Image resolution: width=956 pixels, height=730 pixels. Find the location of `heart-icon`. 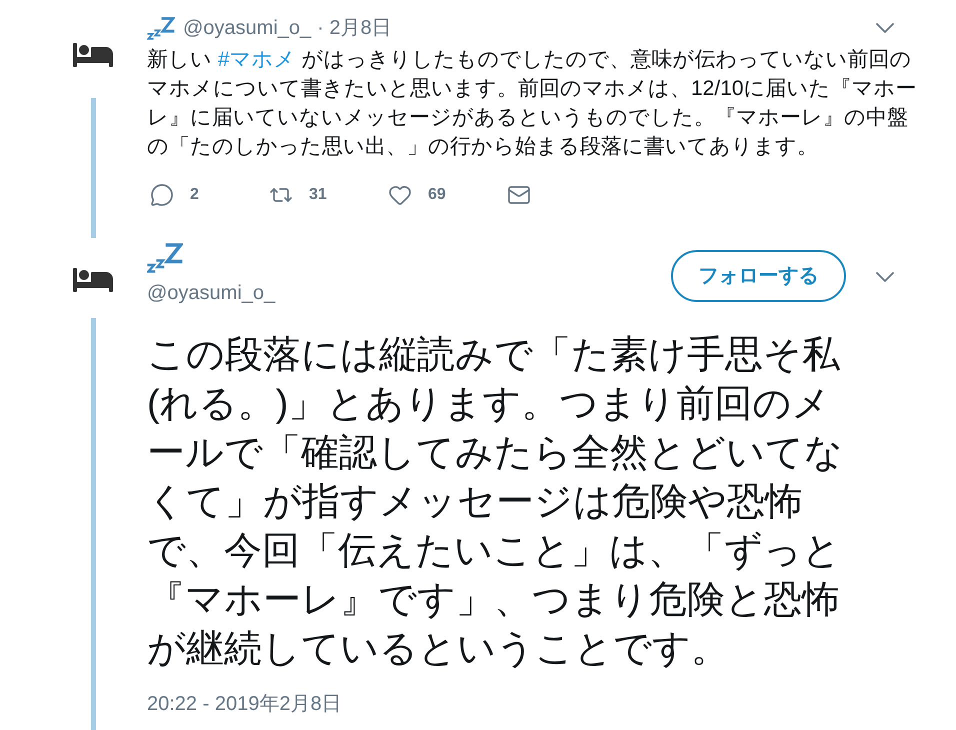

heart-icon is located at coordinates (400, 195).